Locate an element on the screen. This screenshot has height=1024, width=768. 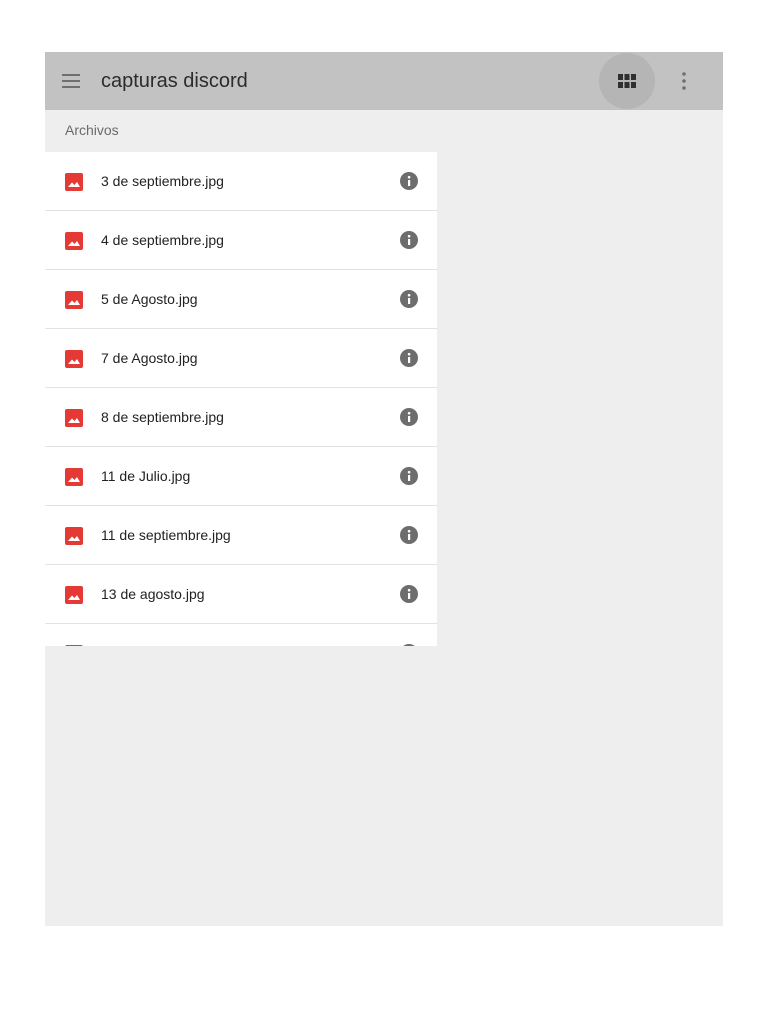
more-options-button is located at coordinates (684, 81).